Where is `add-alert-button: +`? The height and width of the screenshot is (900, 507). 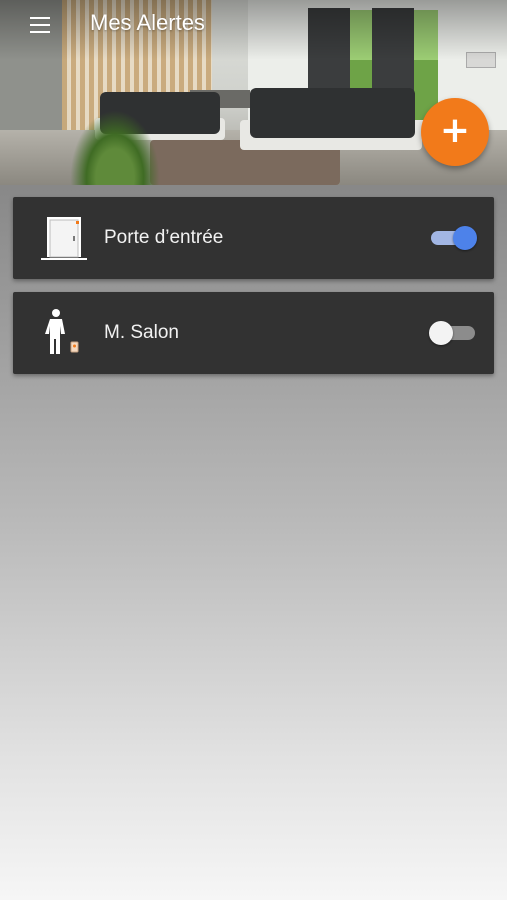
add-alert-button: + is located at coordinates (455, 132).